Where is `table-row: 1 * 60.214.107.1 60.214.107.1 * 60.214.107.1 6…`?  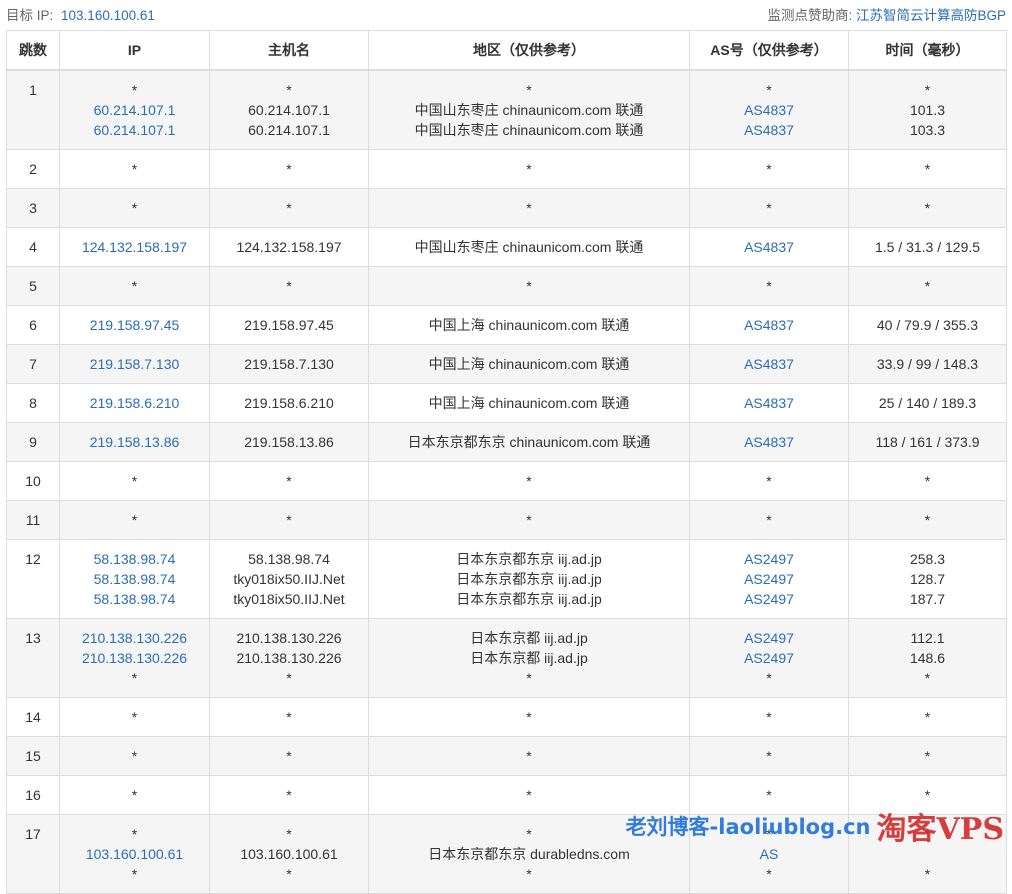
table-row: 1 * 60.214.107.1 60.214.107.1 * 60.214.107.1 6… is located at coordinates (506, 109).